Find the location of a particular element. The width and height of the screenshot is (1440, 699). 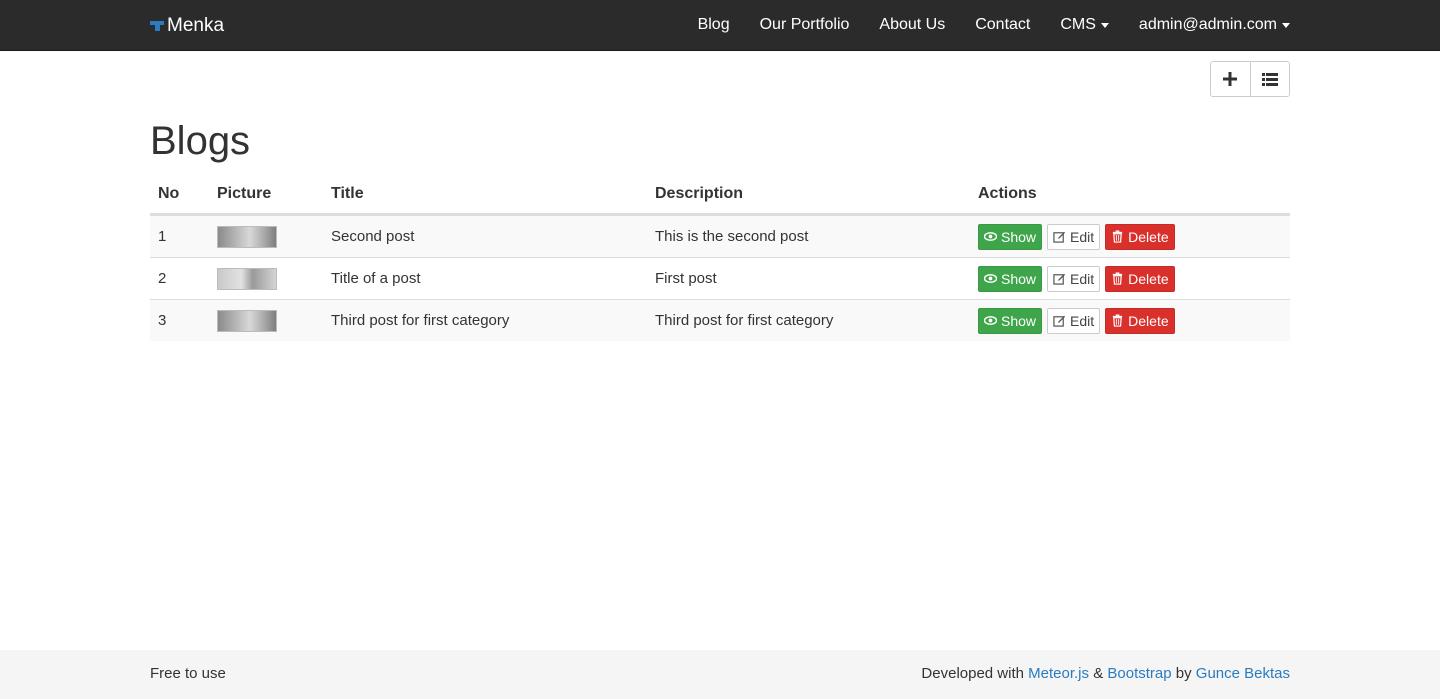

brand-name: Menka is located at coordinates (196, 25).